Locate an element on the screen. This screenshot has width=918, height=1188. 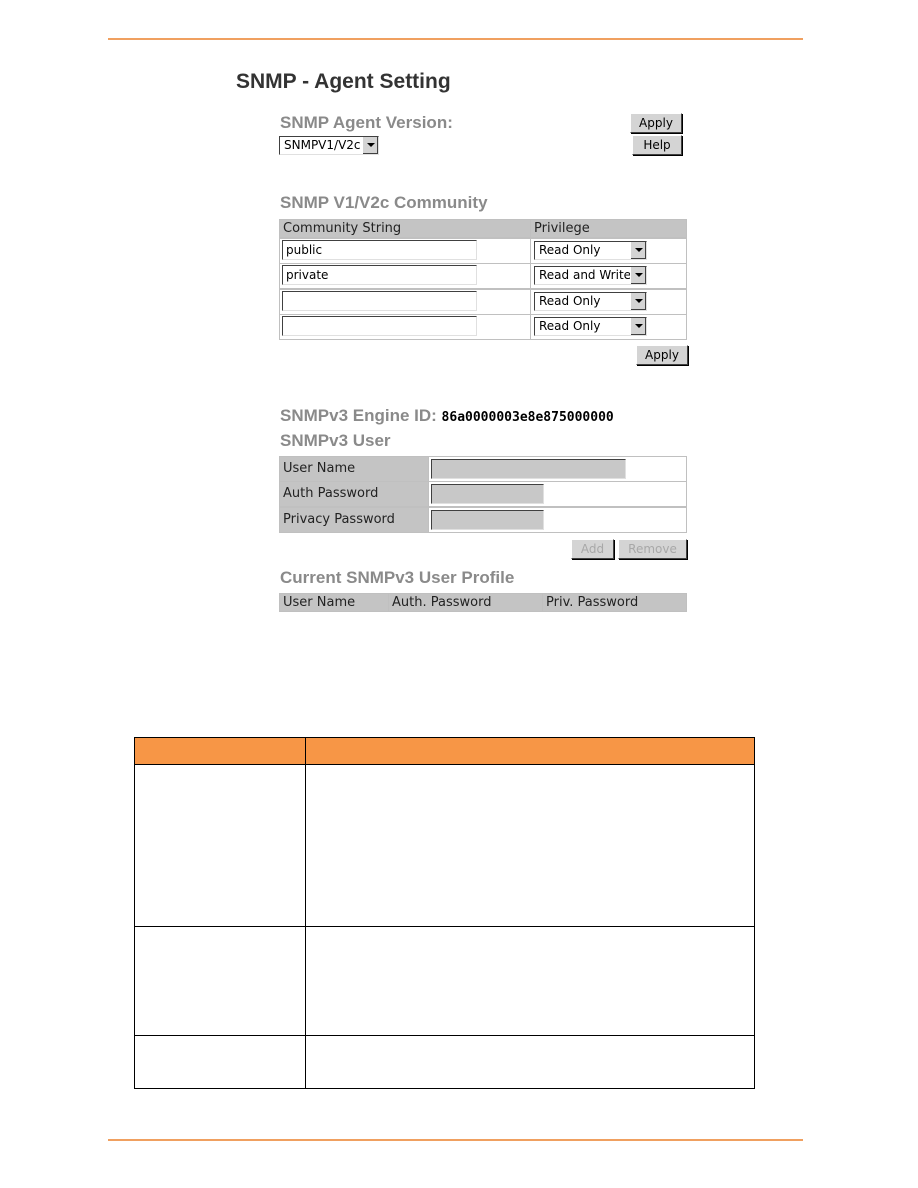
apply-version-button: Apply is located at coordinates (656, 123).